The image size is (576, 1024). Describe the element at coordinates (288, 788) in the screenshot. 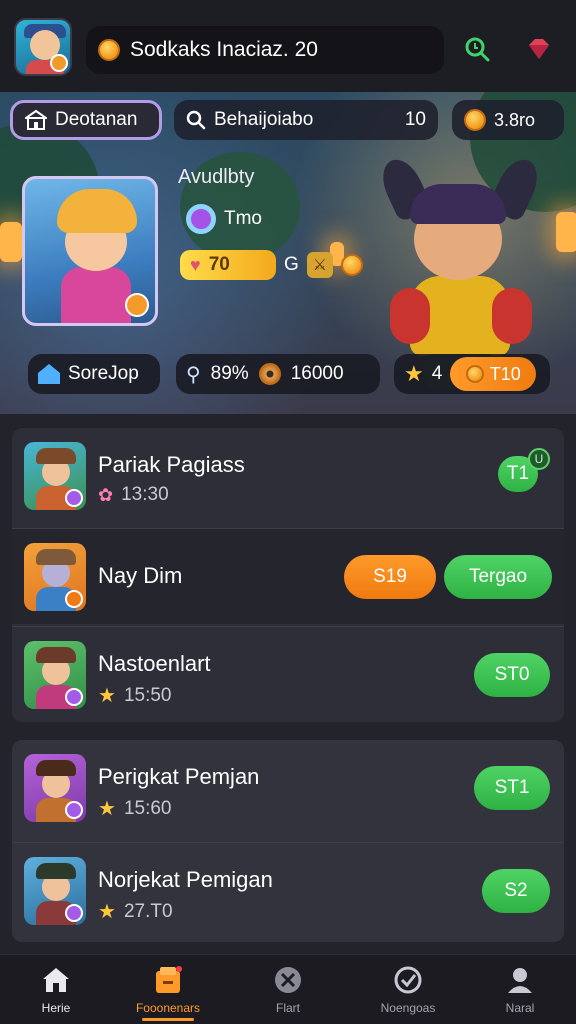

I see `list-item: Perigkat Pemjan ★ 15:60 ST1` at that location.